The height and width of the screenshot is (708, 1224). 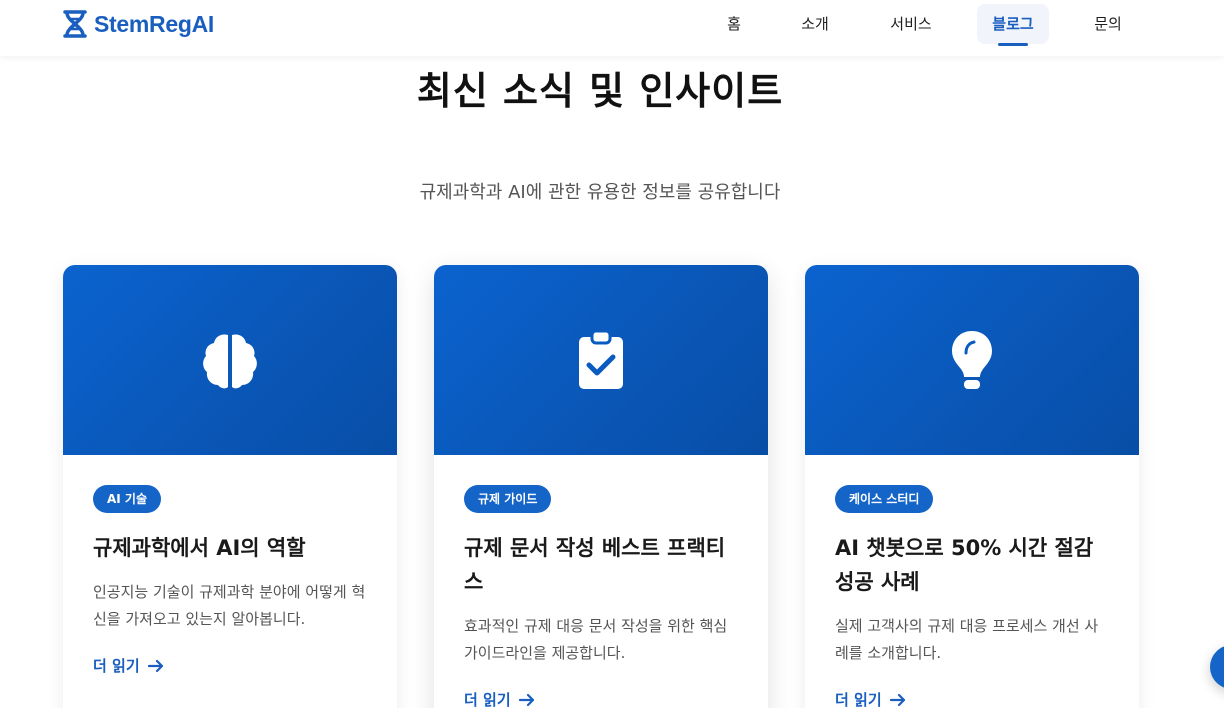 I want to click on category-badge: 케이스 스터디, so click(x=884, y=499).